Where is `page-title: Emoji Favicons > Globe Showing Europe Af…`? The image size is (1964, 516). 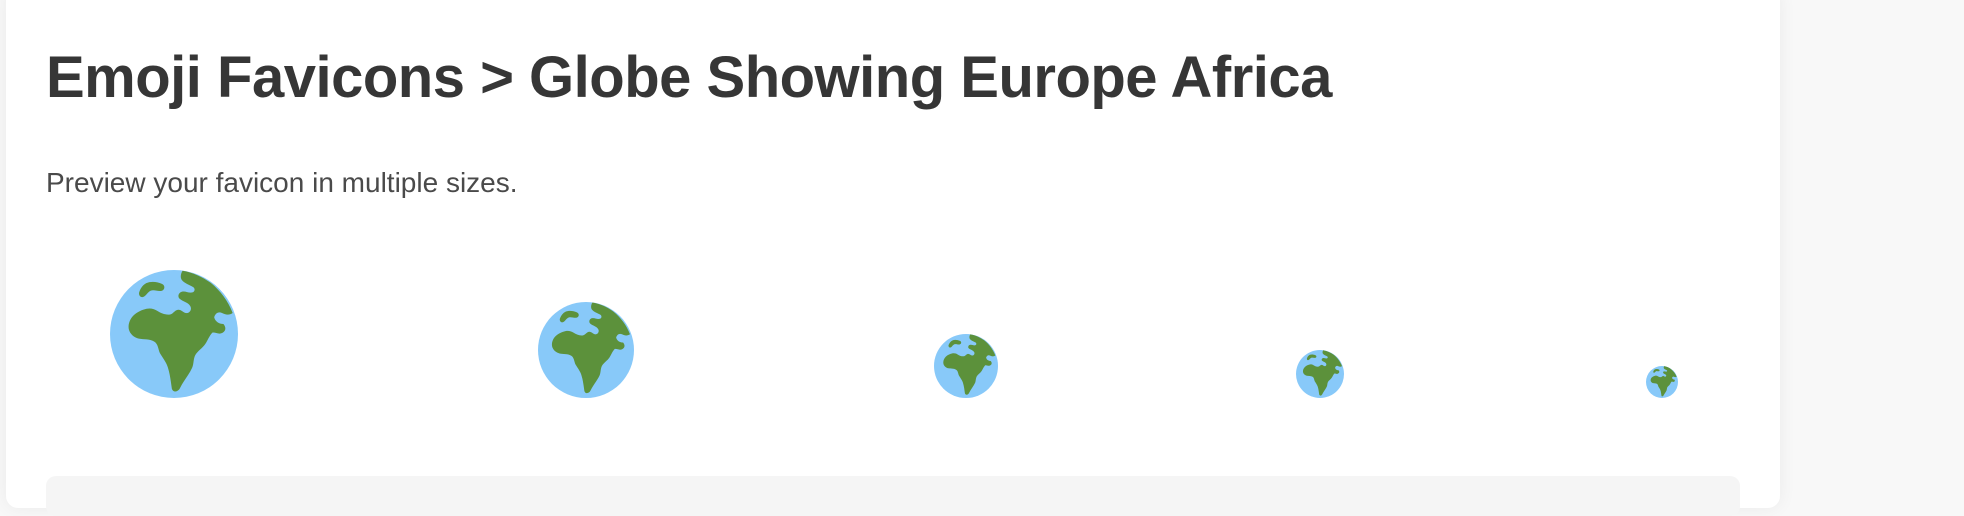 page-title: Emoji Favicons > Globe Showing Europe Af… is located at coordinates (689, 77).